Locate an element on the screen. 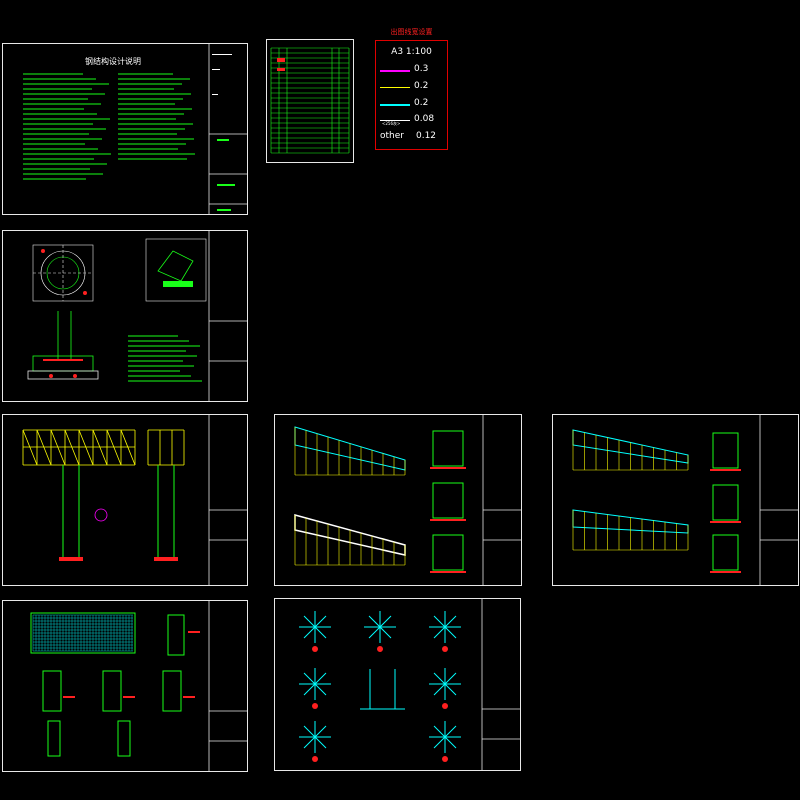  design-notes-sheet: 钢结构设计说明 is located at coordinates (125, 129).